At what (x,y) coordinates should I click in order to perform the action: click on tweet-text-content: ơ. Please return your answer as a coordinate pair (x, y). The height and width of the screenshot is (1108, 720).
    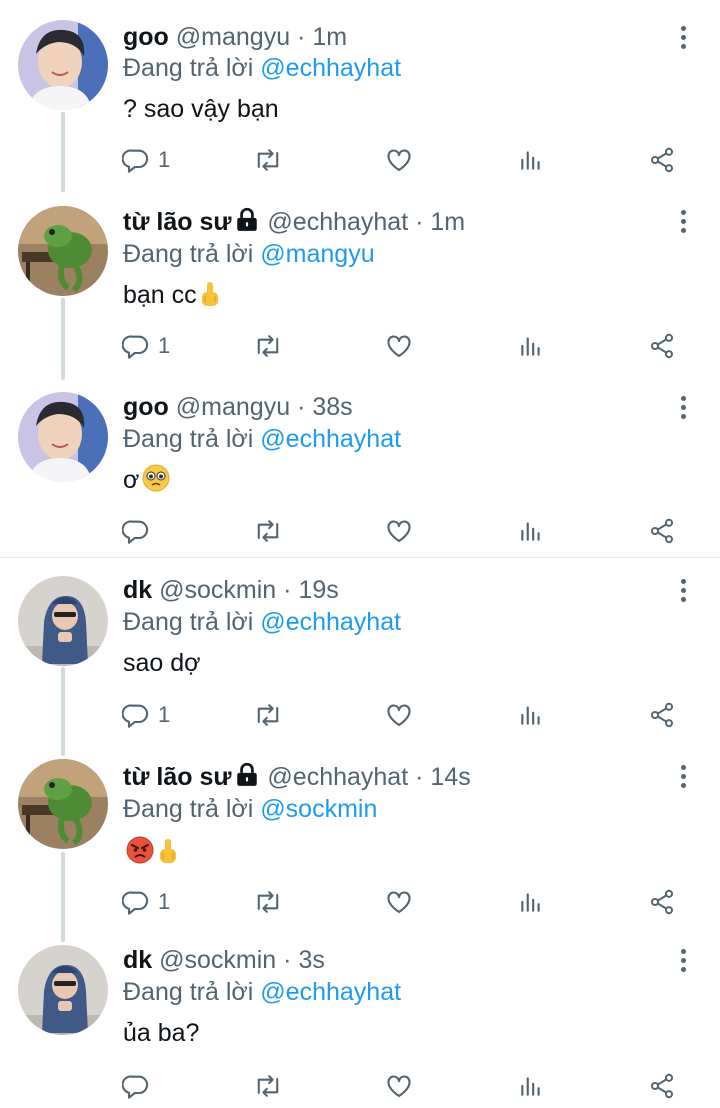
    Looking at the image, I should click on (131, 480).